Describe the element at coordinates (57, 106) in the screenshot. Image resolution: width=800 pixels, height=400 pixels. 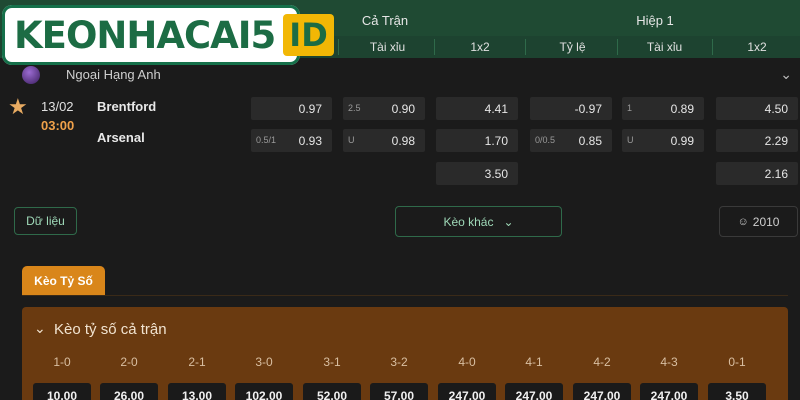
I see `match-date: 13/02` at that location.